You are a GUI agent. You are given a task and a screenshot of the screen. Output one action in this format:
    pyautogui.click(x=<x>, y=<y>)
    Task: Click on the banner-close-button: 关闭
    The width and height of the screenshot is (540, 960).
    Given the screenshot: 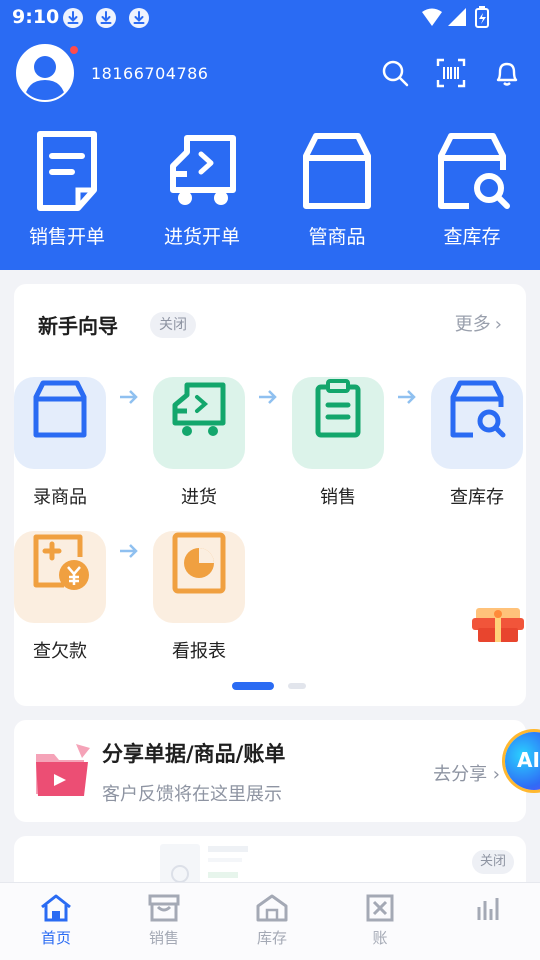 What is the action you would take?
    pyautogui.click(x=492, y=862)
    